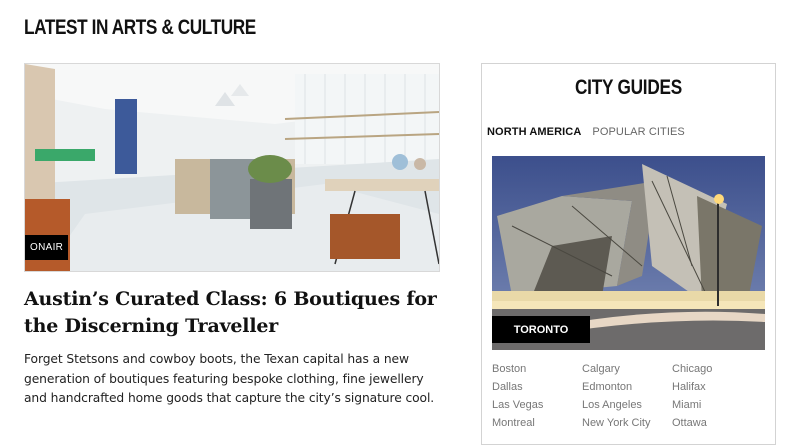 The image size is (800, 445). I want to click on city-guides-tabs: NORTH AMERICA POPULAR CITIES, so click(586, 132).